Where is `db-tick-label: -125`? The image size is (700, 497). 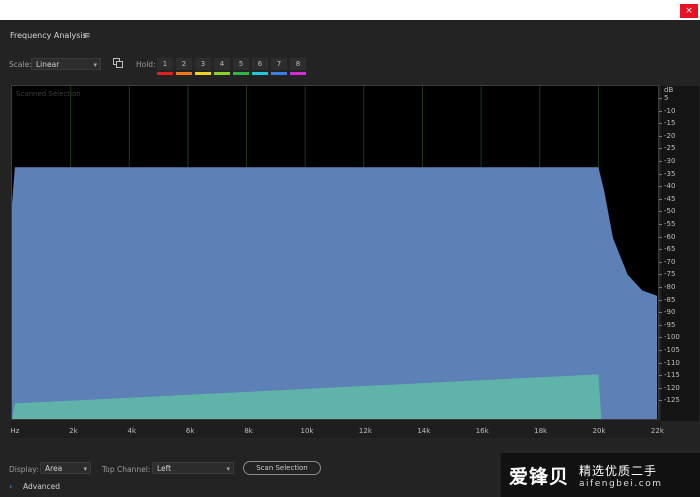 db-tick-label: -125 is located at coordinates (672, 400).